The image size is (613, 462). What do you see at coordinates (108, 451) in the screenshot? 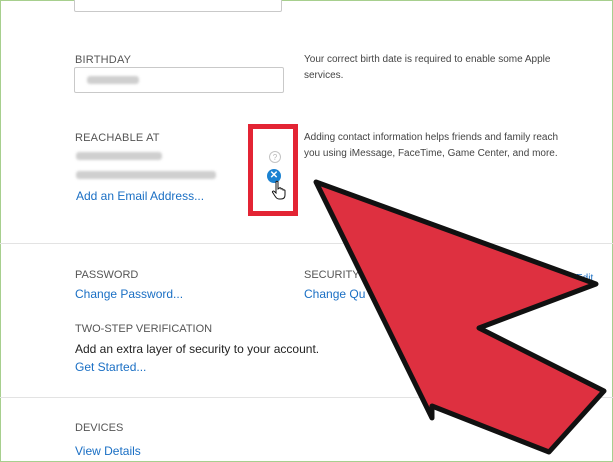
I see `view-details-link: View Details` at bounding box center [108, 451].